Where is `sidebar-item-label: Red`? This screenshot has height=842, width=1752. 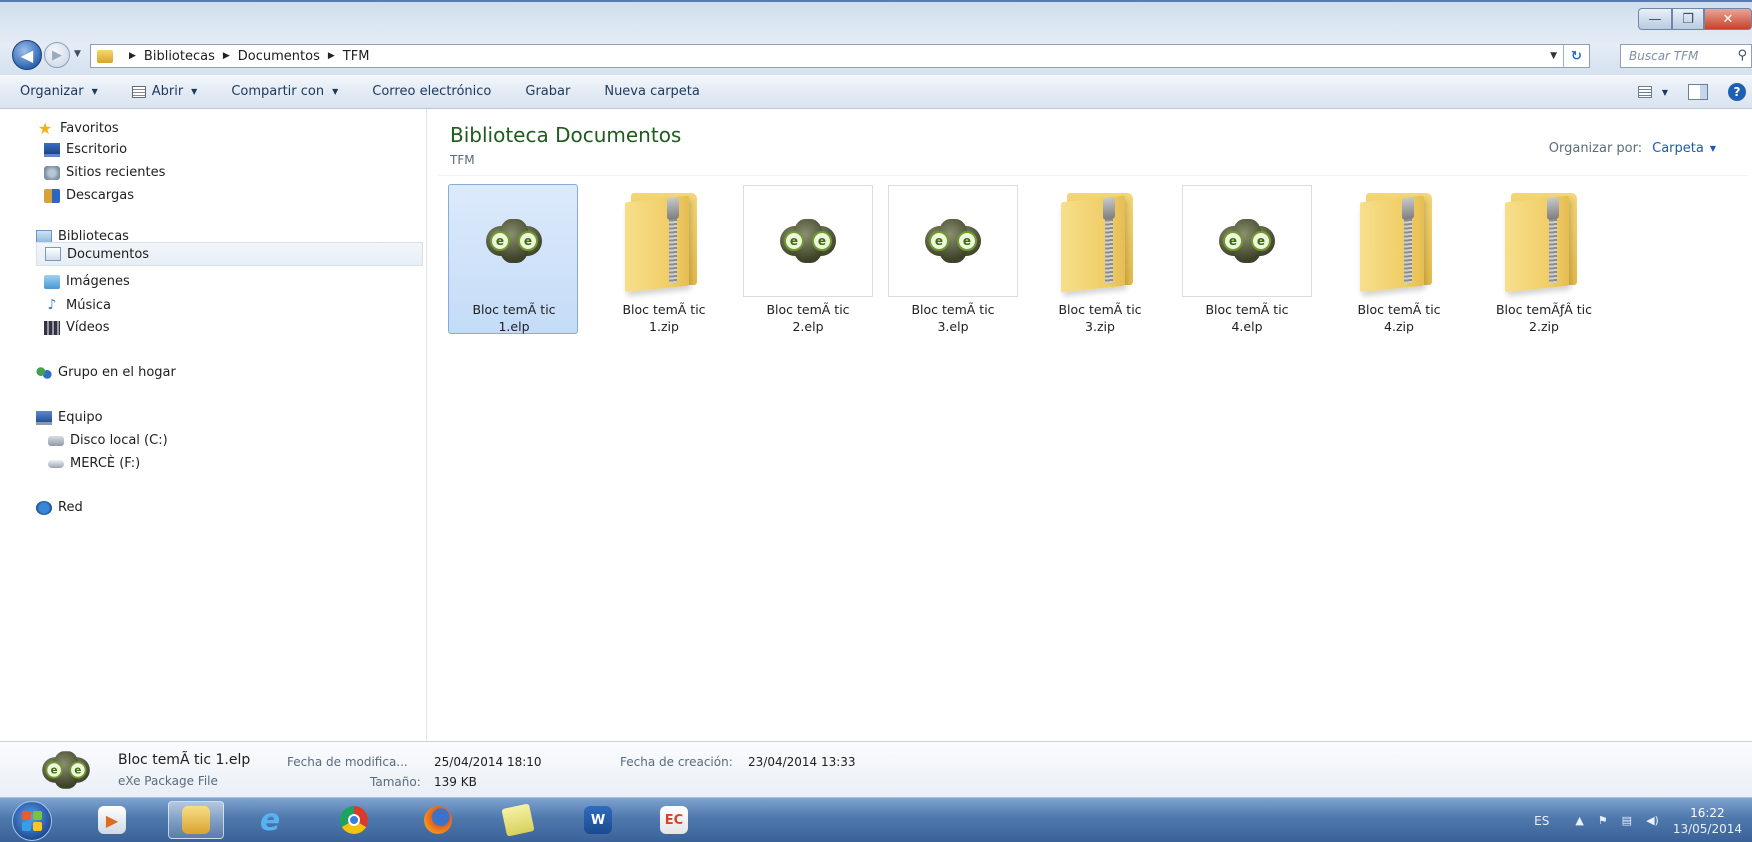
sidebar-item-label: Red is located at coordinates (70, 507).